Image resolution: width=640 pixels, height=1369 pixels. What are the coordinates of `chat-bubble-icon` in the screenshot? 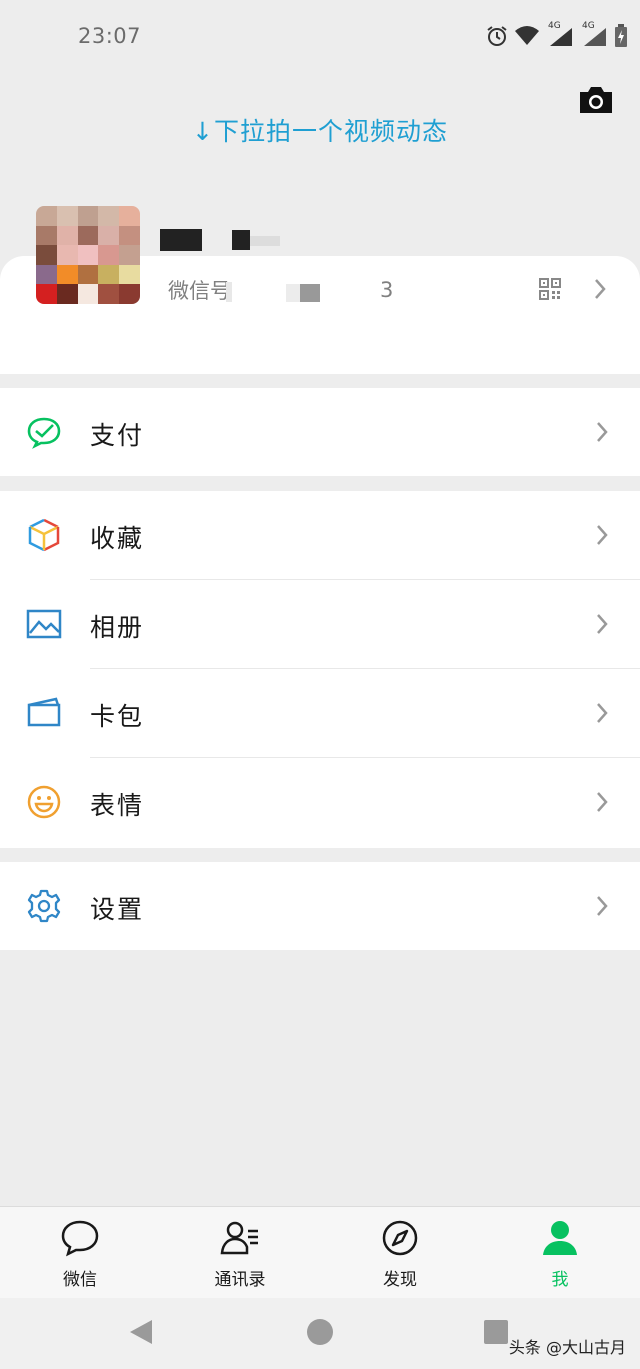 It's located at (80, 1238).